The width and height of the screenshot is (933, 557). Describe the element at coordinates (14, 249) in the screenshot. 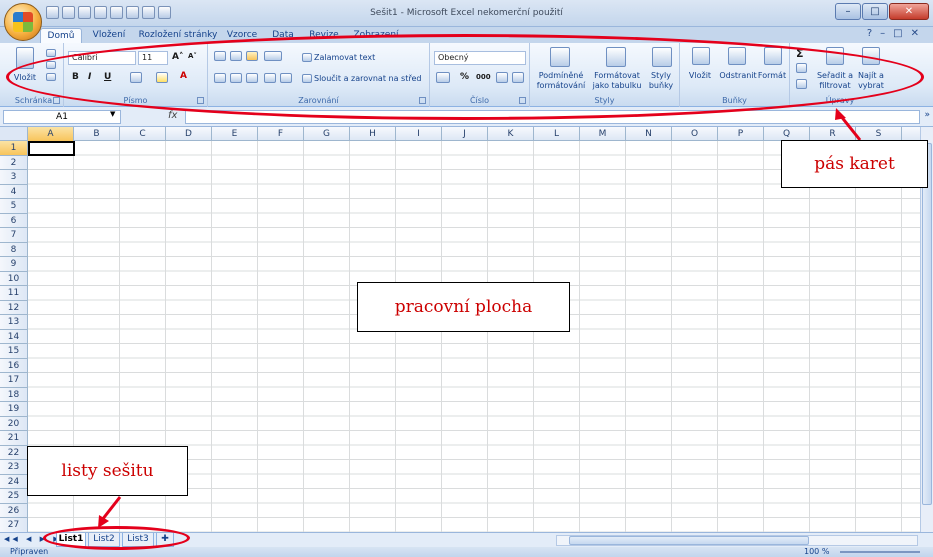

I see `row-header: 8` at that location.